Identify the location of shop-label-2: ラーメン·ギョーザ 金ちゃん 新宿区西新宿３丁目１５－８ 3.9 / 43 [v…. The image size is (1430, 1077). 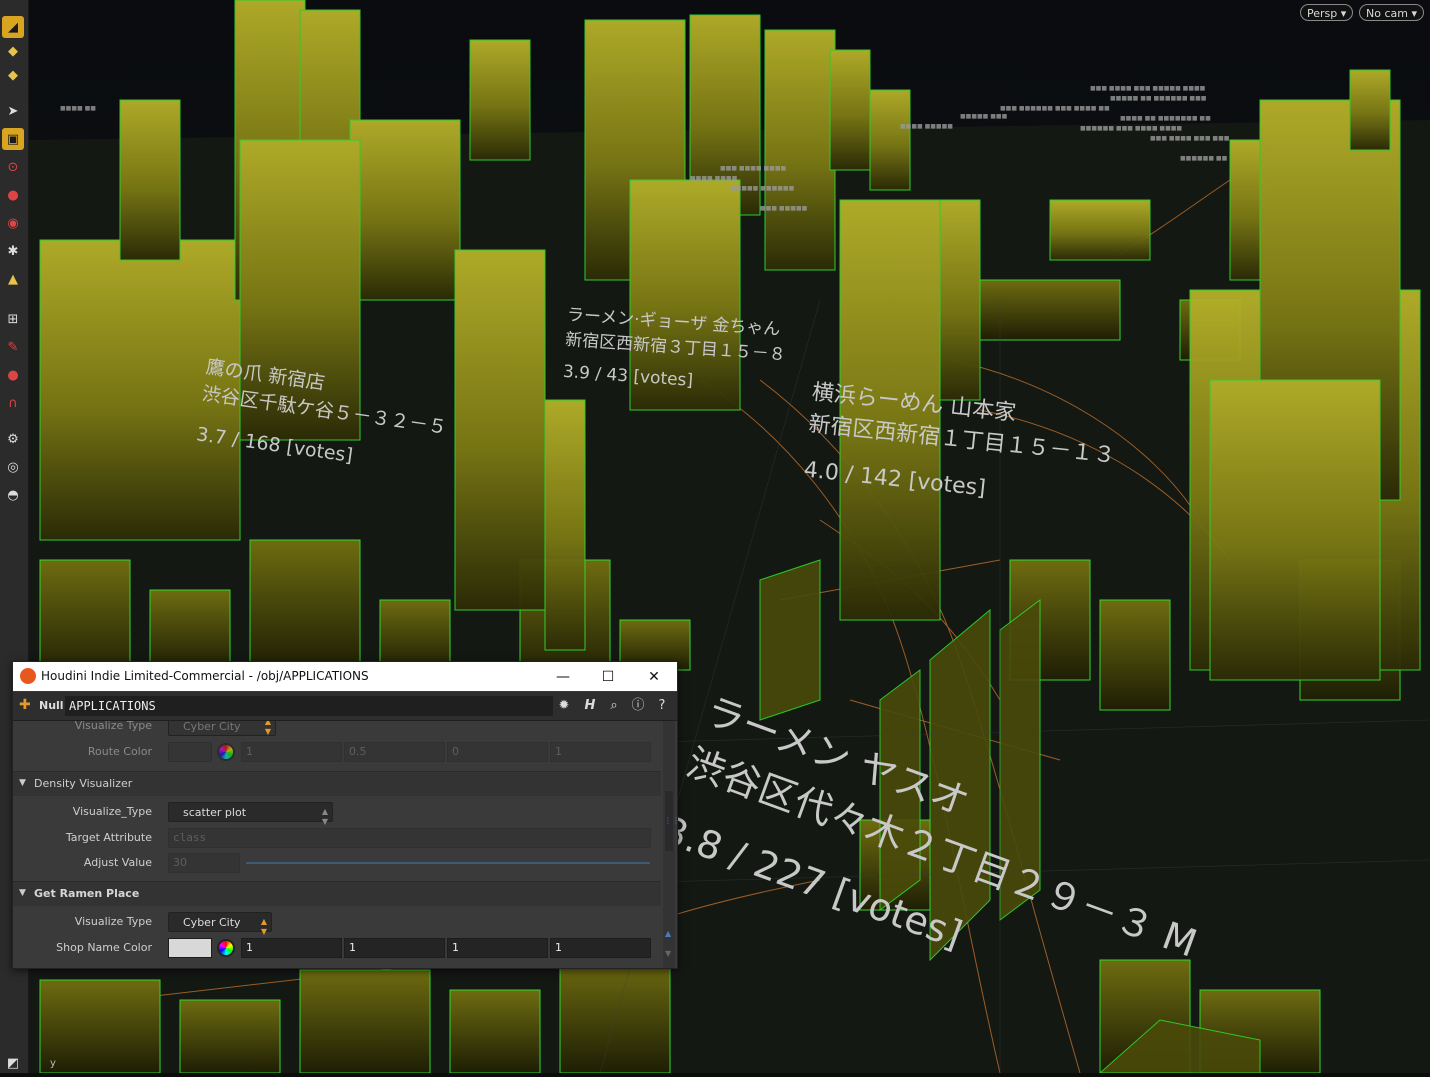
(675, 348).